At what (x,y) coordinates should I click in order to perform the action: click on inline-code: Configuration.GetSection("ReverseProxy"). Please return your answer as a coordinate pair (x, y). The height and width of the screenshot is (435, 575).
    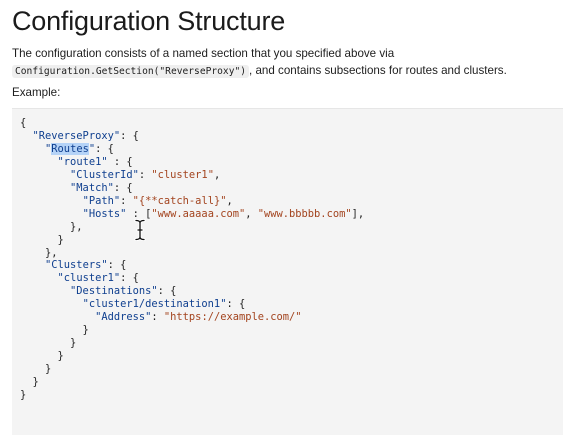
    Looking at the image, I should click on (131, 71).